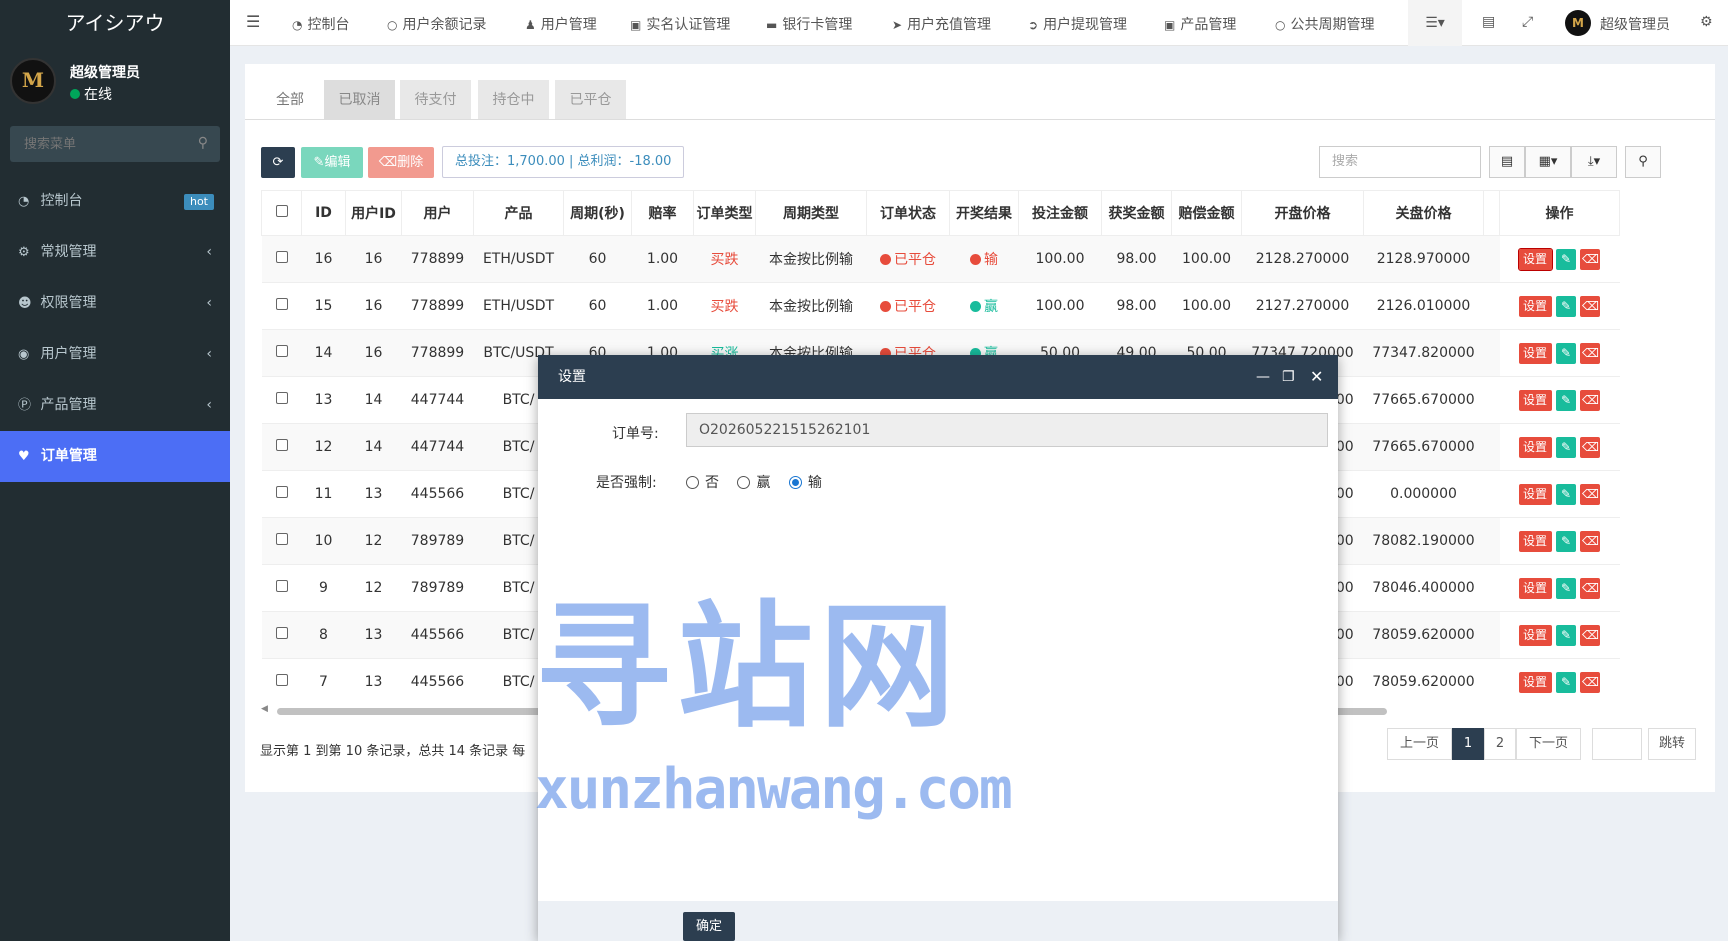  Describe the element at coordinates (984, 213) in the screenshot. I see `col-header: 开奖结果` at that location.